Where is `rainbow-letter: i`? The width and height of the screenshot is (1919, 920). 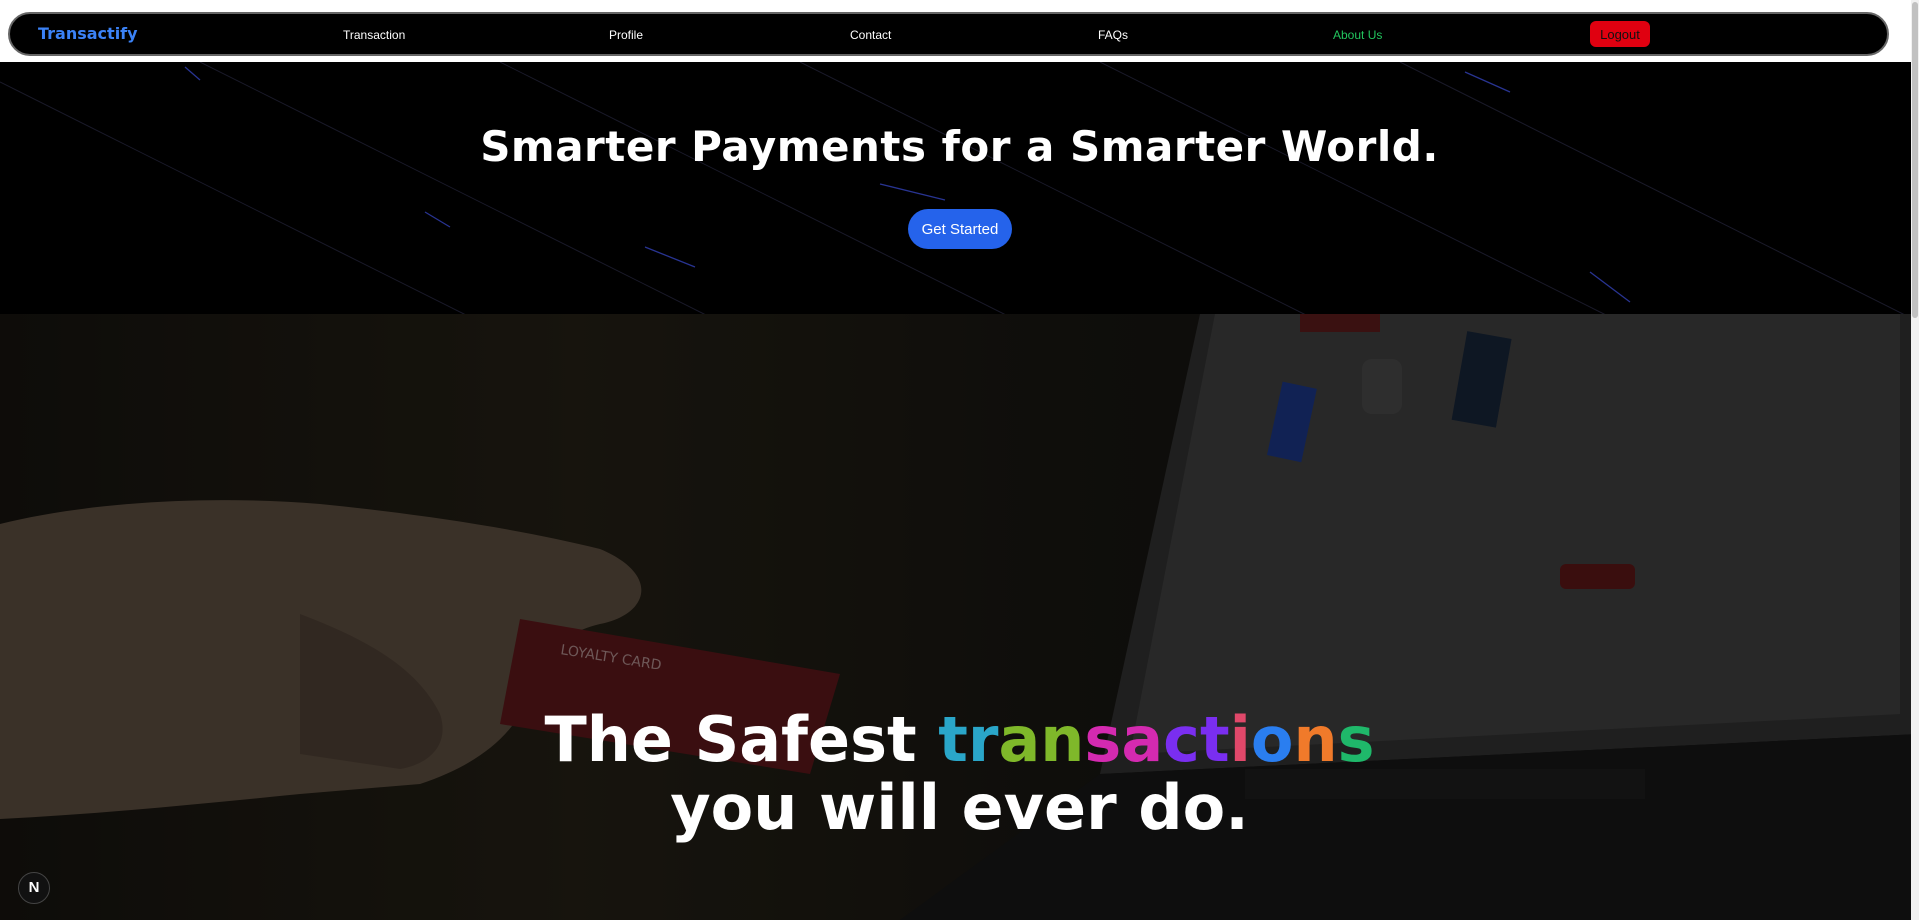
rainbow-letter: i is located at coordinates (1240, 739).